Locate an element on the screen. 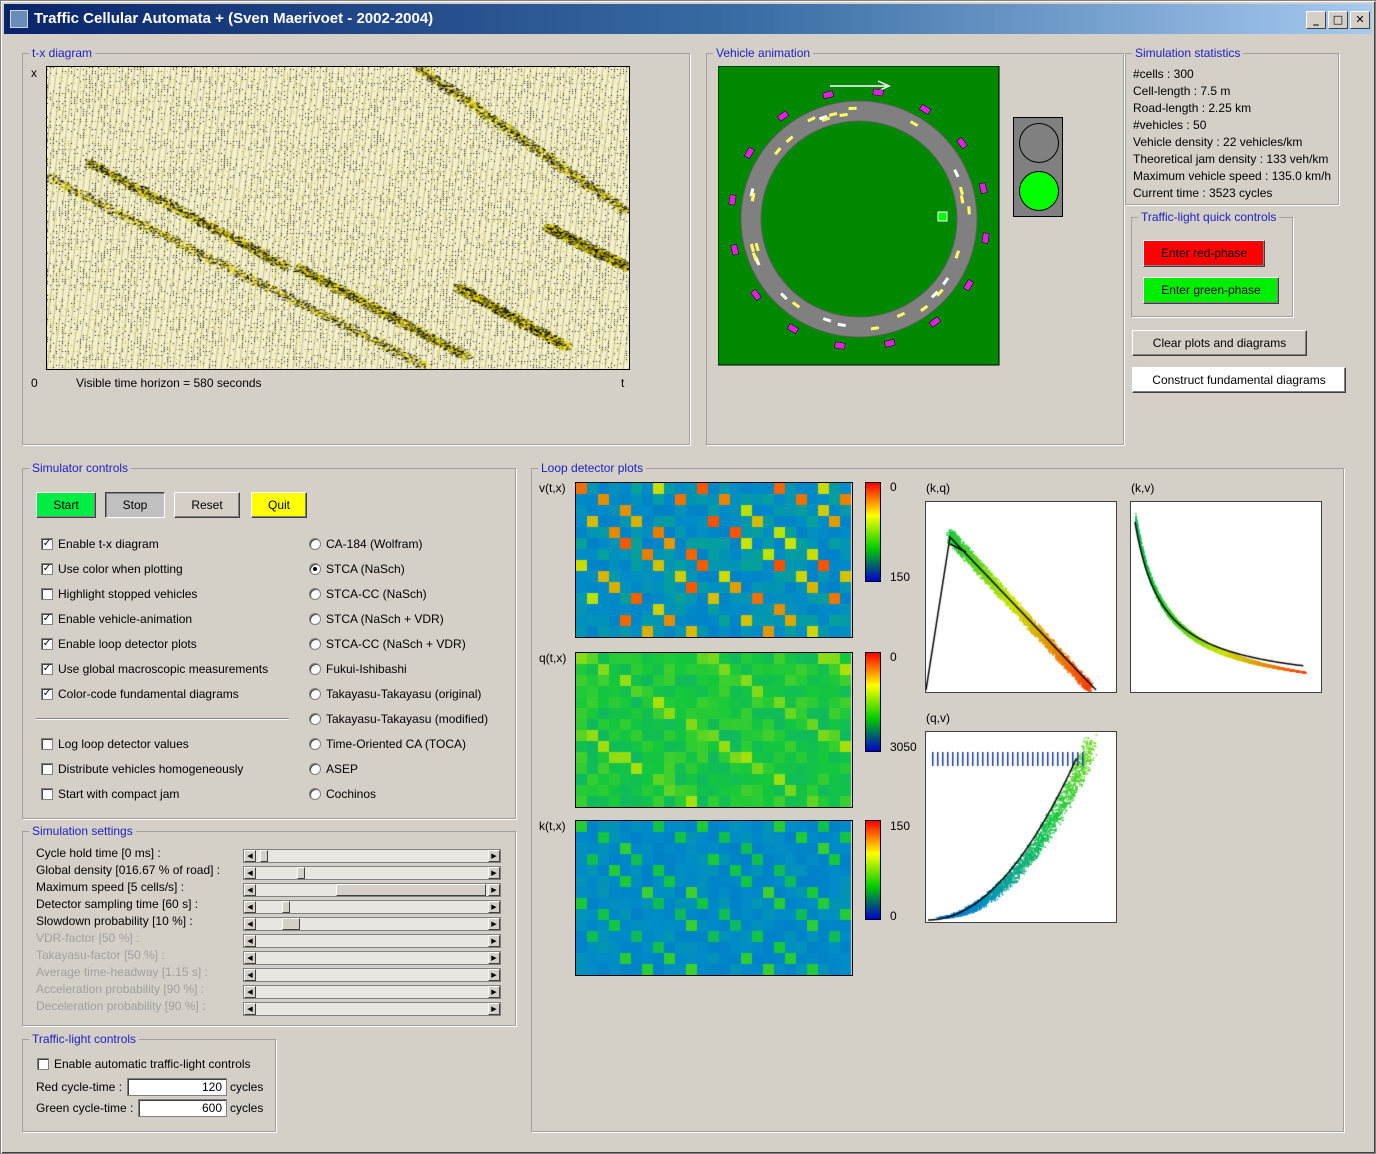  model-label: STCA (NaSch + VDR) is located at coordinates (385, 619).